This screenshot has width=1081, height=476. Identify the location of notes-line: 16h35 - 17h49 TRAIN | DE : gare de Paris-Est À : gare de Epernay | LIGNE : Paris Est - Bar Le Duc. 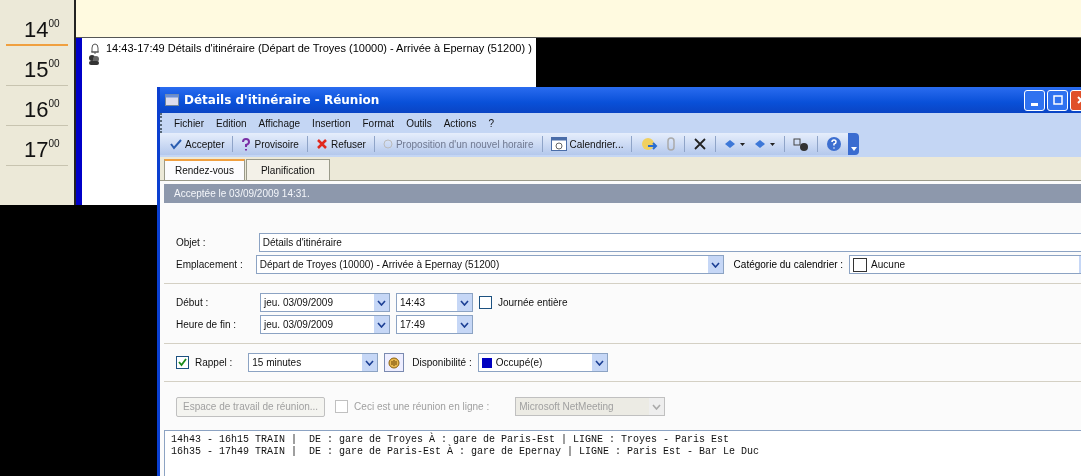
(466, 452).